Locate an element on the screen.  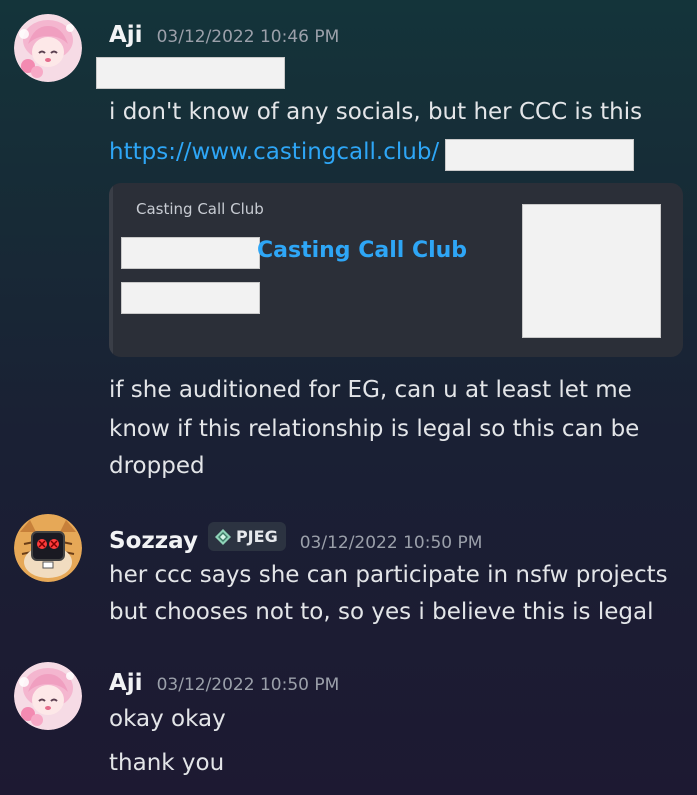
message-text-line: thank you is located at coordinates (167, 763).